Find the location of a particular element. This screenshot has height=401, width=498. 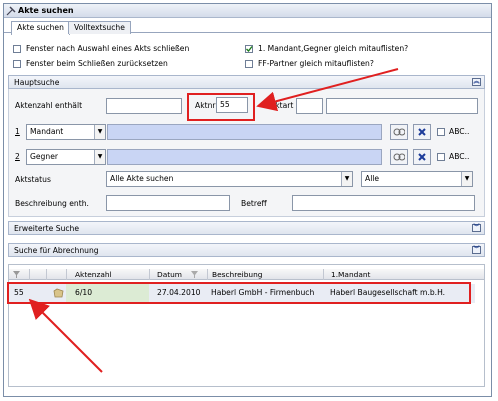

arrow-to-aktnr is located at coordinates (327, 90).